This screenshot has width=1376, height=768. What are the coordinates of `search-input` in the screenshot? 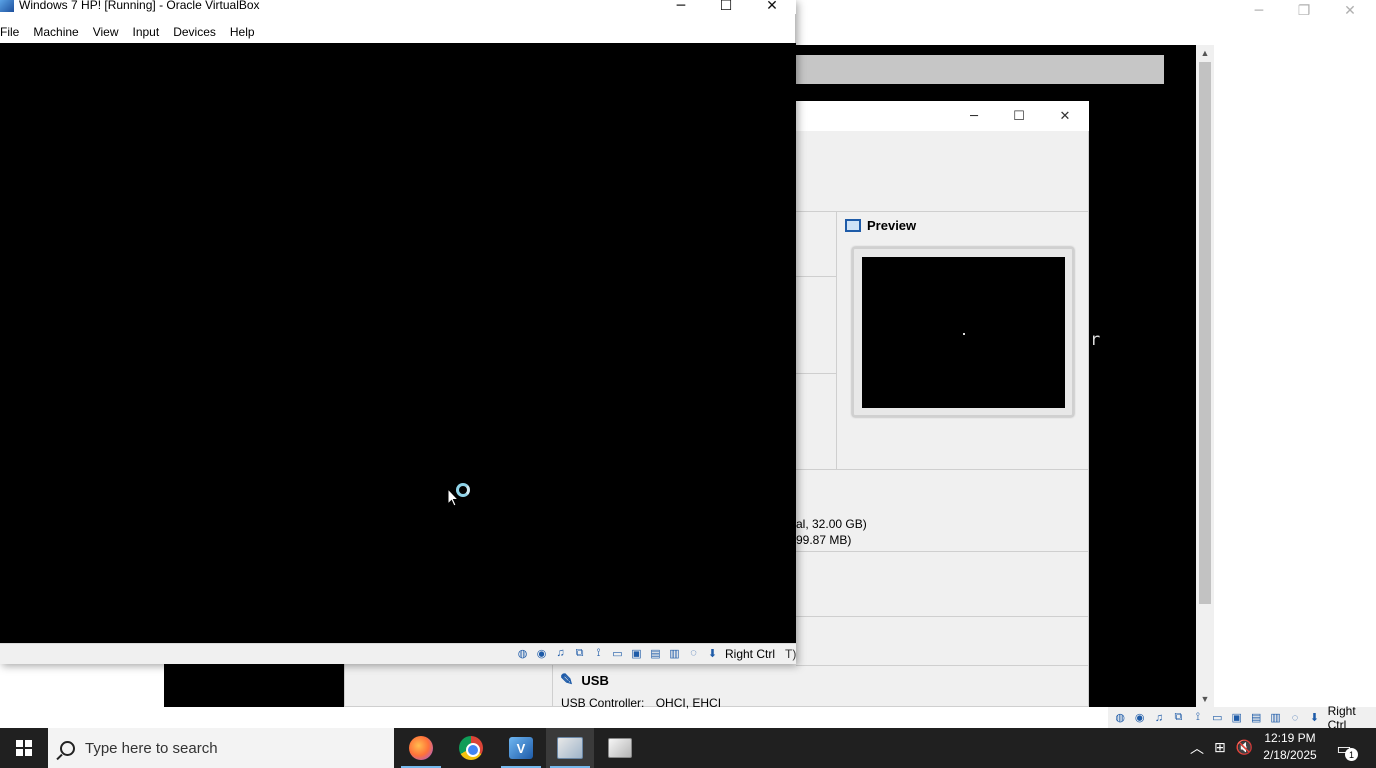 It's located at (235, 748).